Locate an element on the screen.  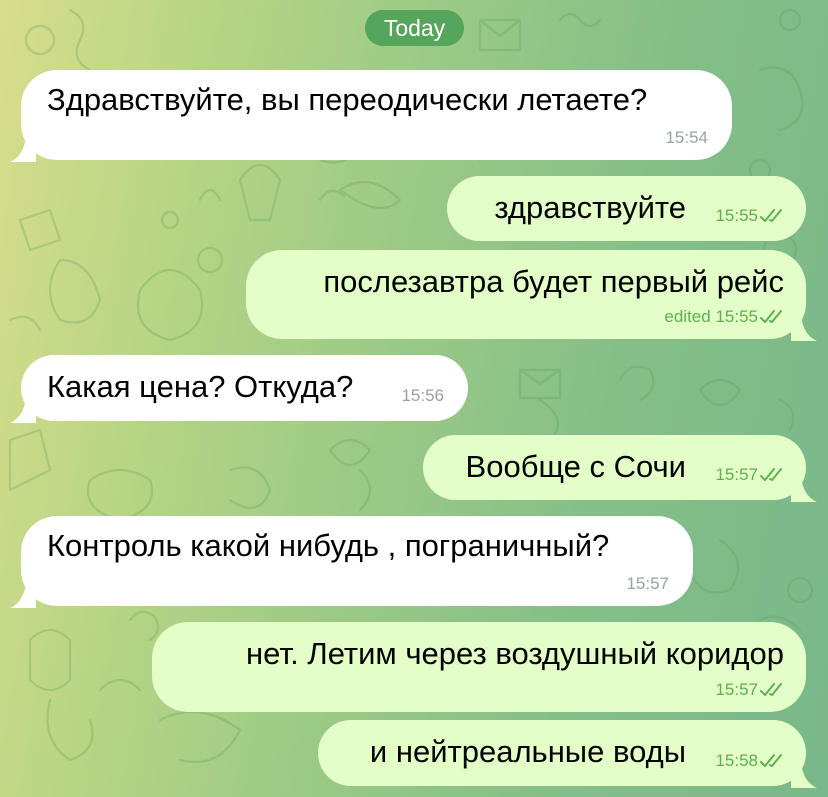
message-bubble-outgoing: Вообще с Сочи 15:57 is located at coordinates (620, 468).